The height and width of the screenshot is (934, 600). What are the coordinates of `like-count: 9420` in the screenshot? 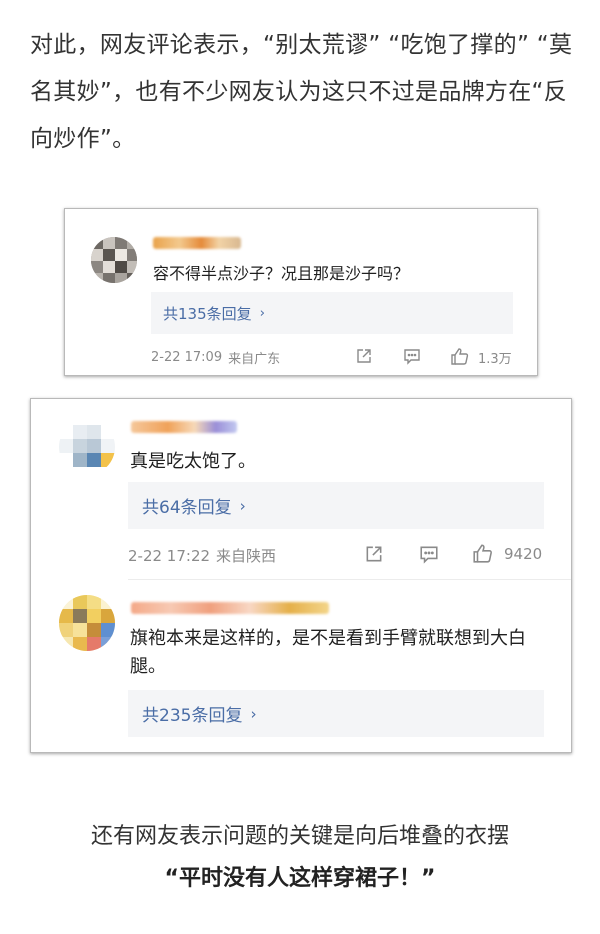 It's located at (523, 554).